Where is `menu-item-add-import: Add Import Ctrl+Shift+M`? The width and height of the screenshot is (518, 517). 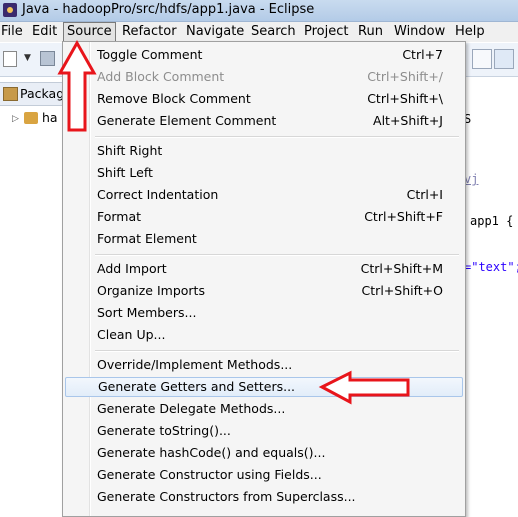 menu-item-add-import: Add Import Ctrl+Shift+M is located at coordinates (263, 269).